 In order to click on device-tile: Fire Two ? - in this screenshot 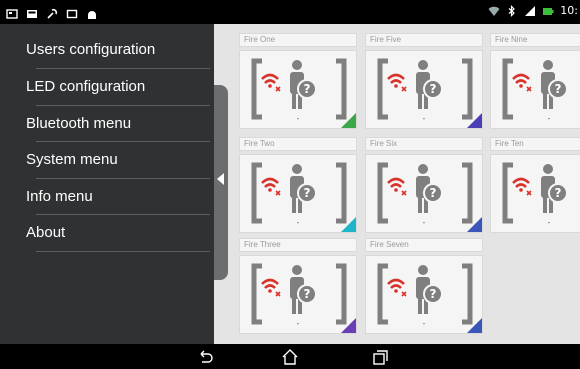, I will do `click(298, 185)`.